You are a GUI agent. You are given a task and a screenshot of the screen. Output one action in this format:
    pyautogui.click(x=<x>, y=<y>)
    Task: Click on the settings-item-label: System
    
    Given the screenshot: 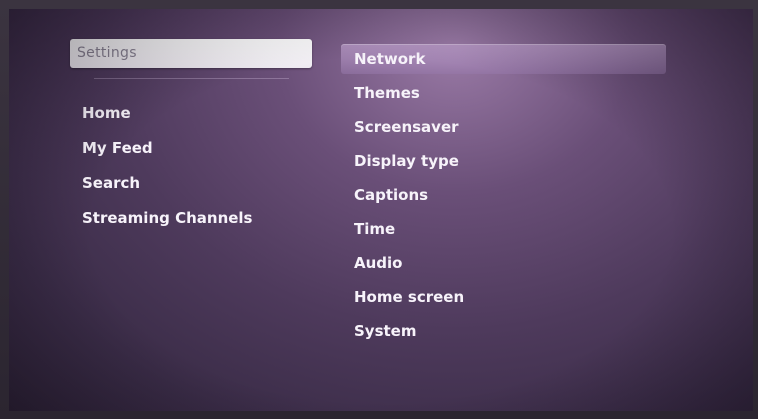 What is the action you would take?
    pyautogui.click(x=385, y=331)
    